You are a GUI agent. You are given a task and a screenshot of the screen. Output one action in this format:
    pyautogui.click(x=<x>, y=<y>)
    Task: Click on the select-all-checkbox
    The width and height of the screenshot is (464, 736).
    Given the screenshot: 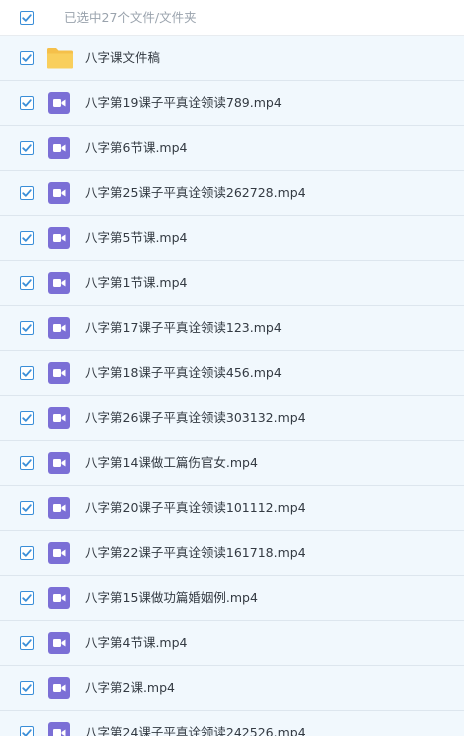 What is the action you would take?
    pyautogui.click(x=27, y=18)
    